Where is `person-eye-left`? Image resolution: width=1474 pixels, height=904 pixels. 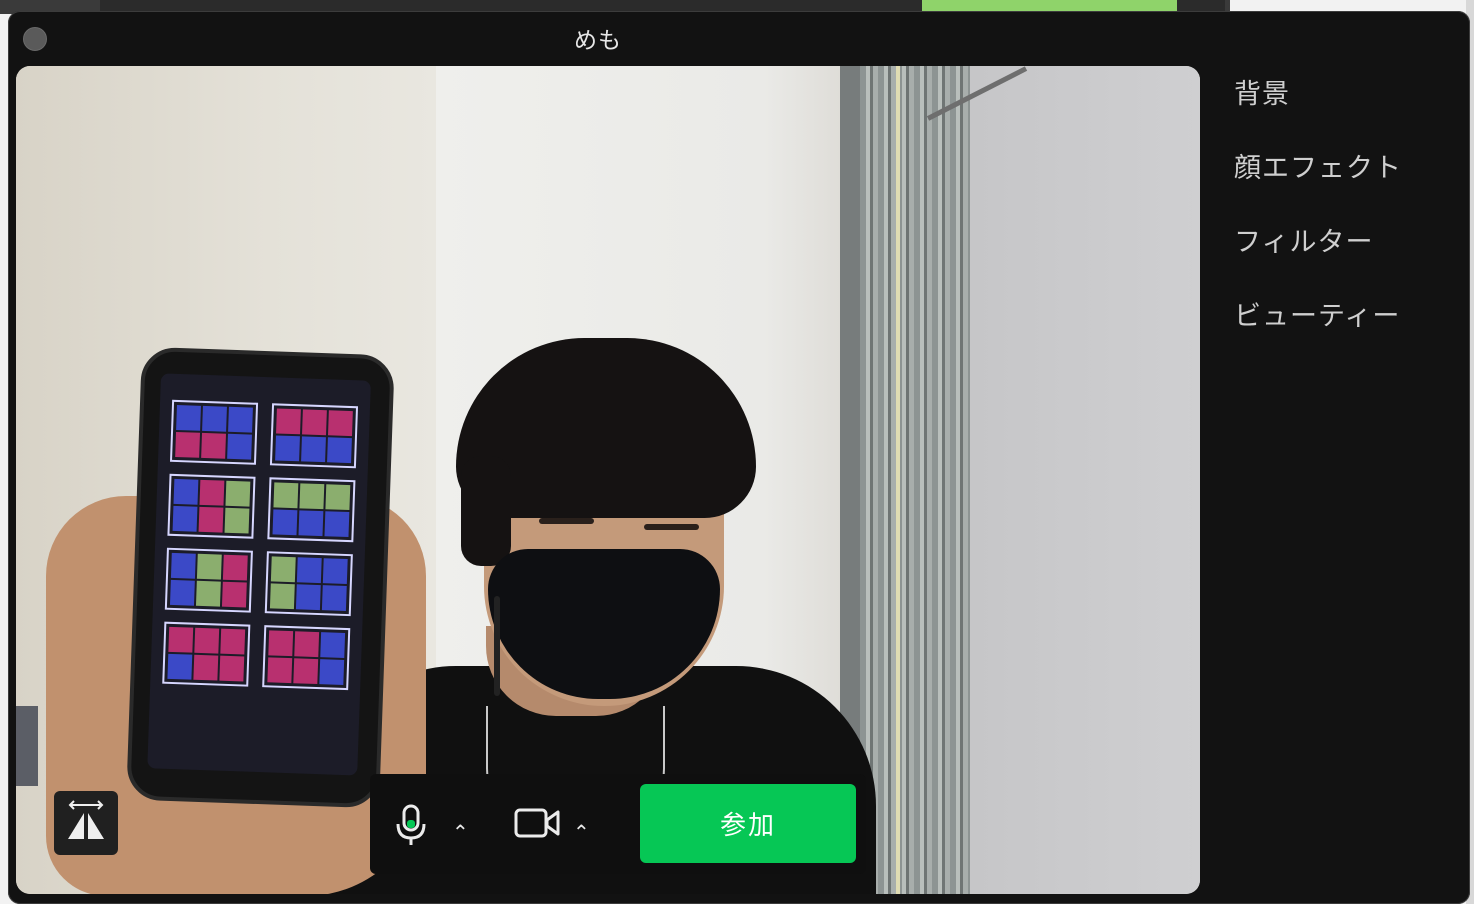 person-eye-left is located at coordinates (566, 521).